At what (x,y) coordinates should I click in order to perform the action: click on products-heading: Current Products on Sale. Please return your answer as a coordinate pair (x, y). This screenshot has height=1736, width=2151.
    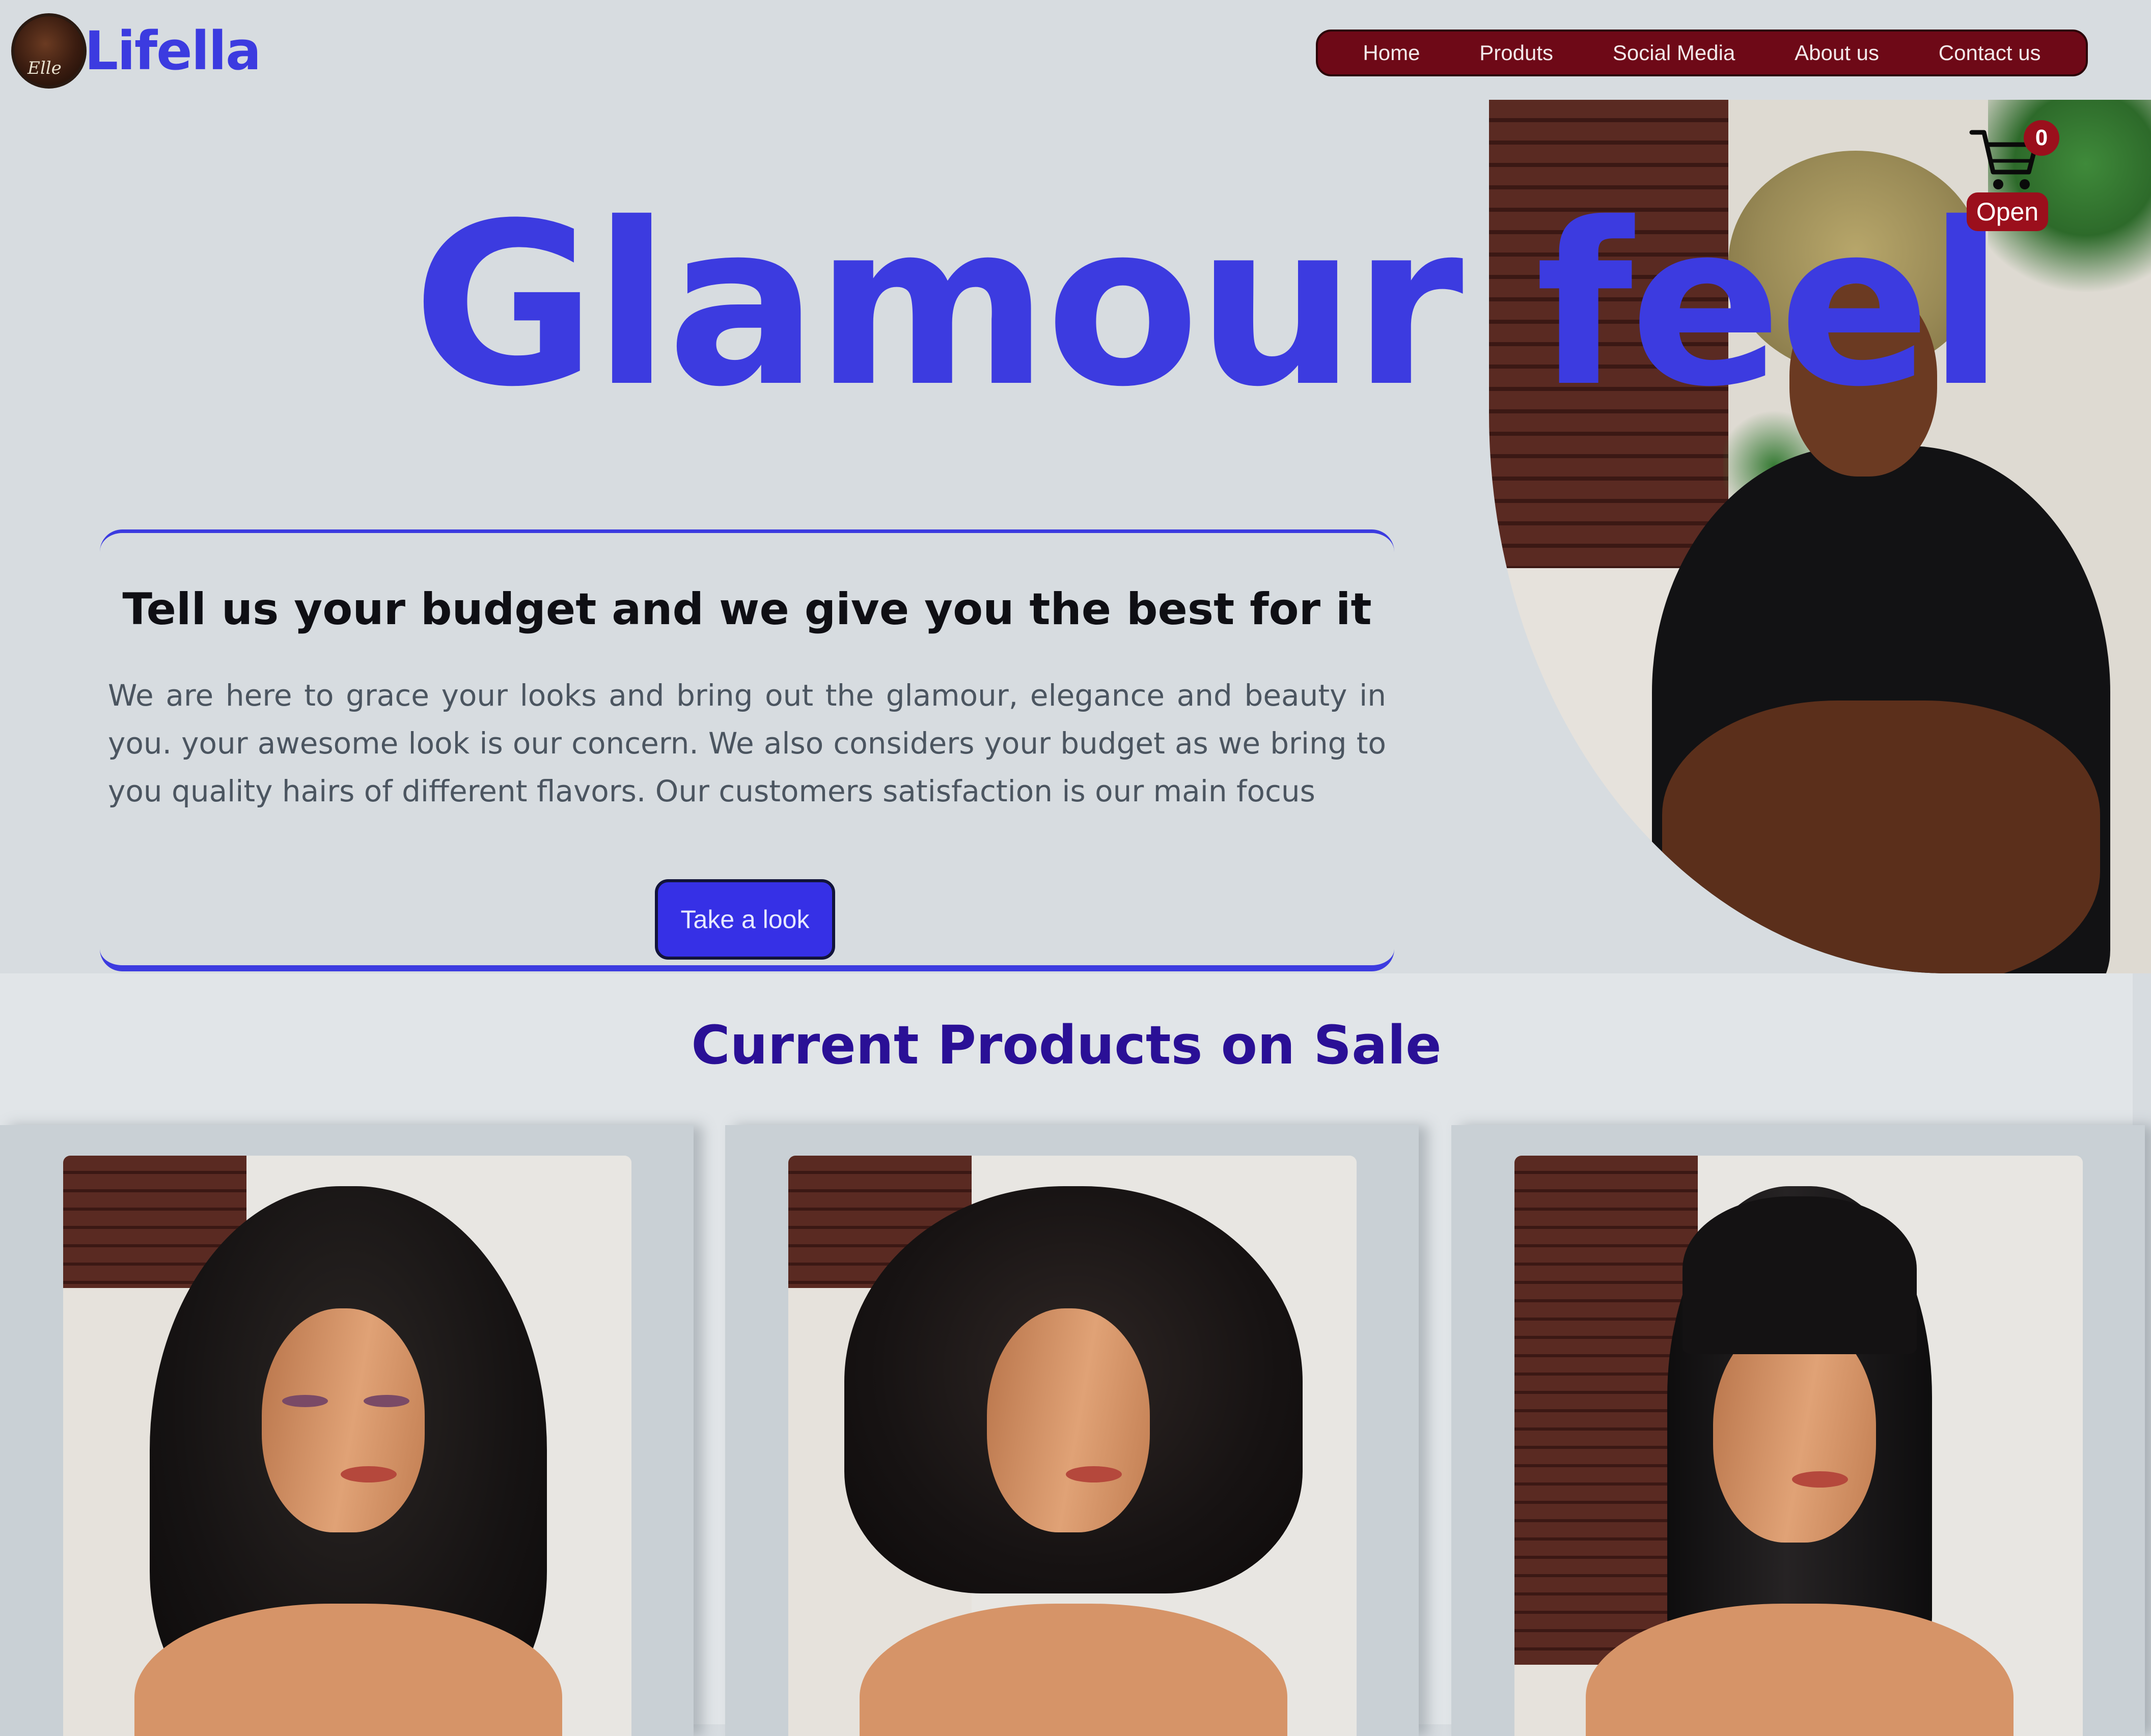
    Looking at the image, I should click on (1067, 1045).